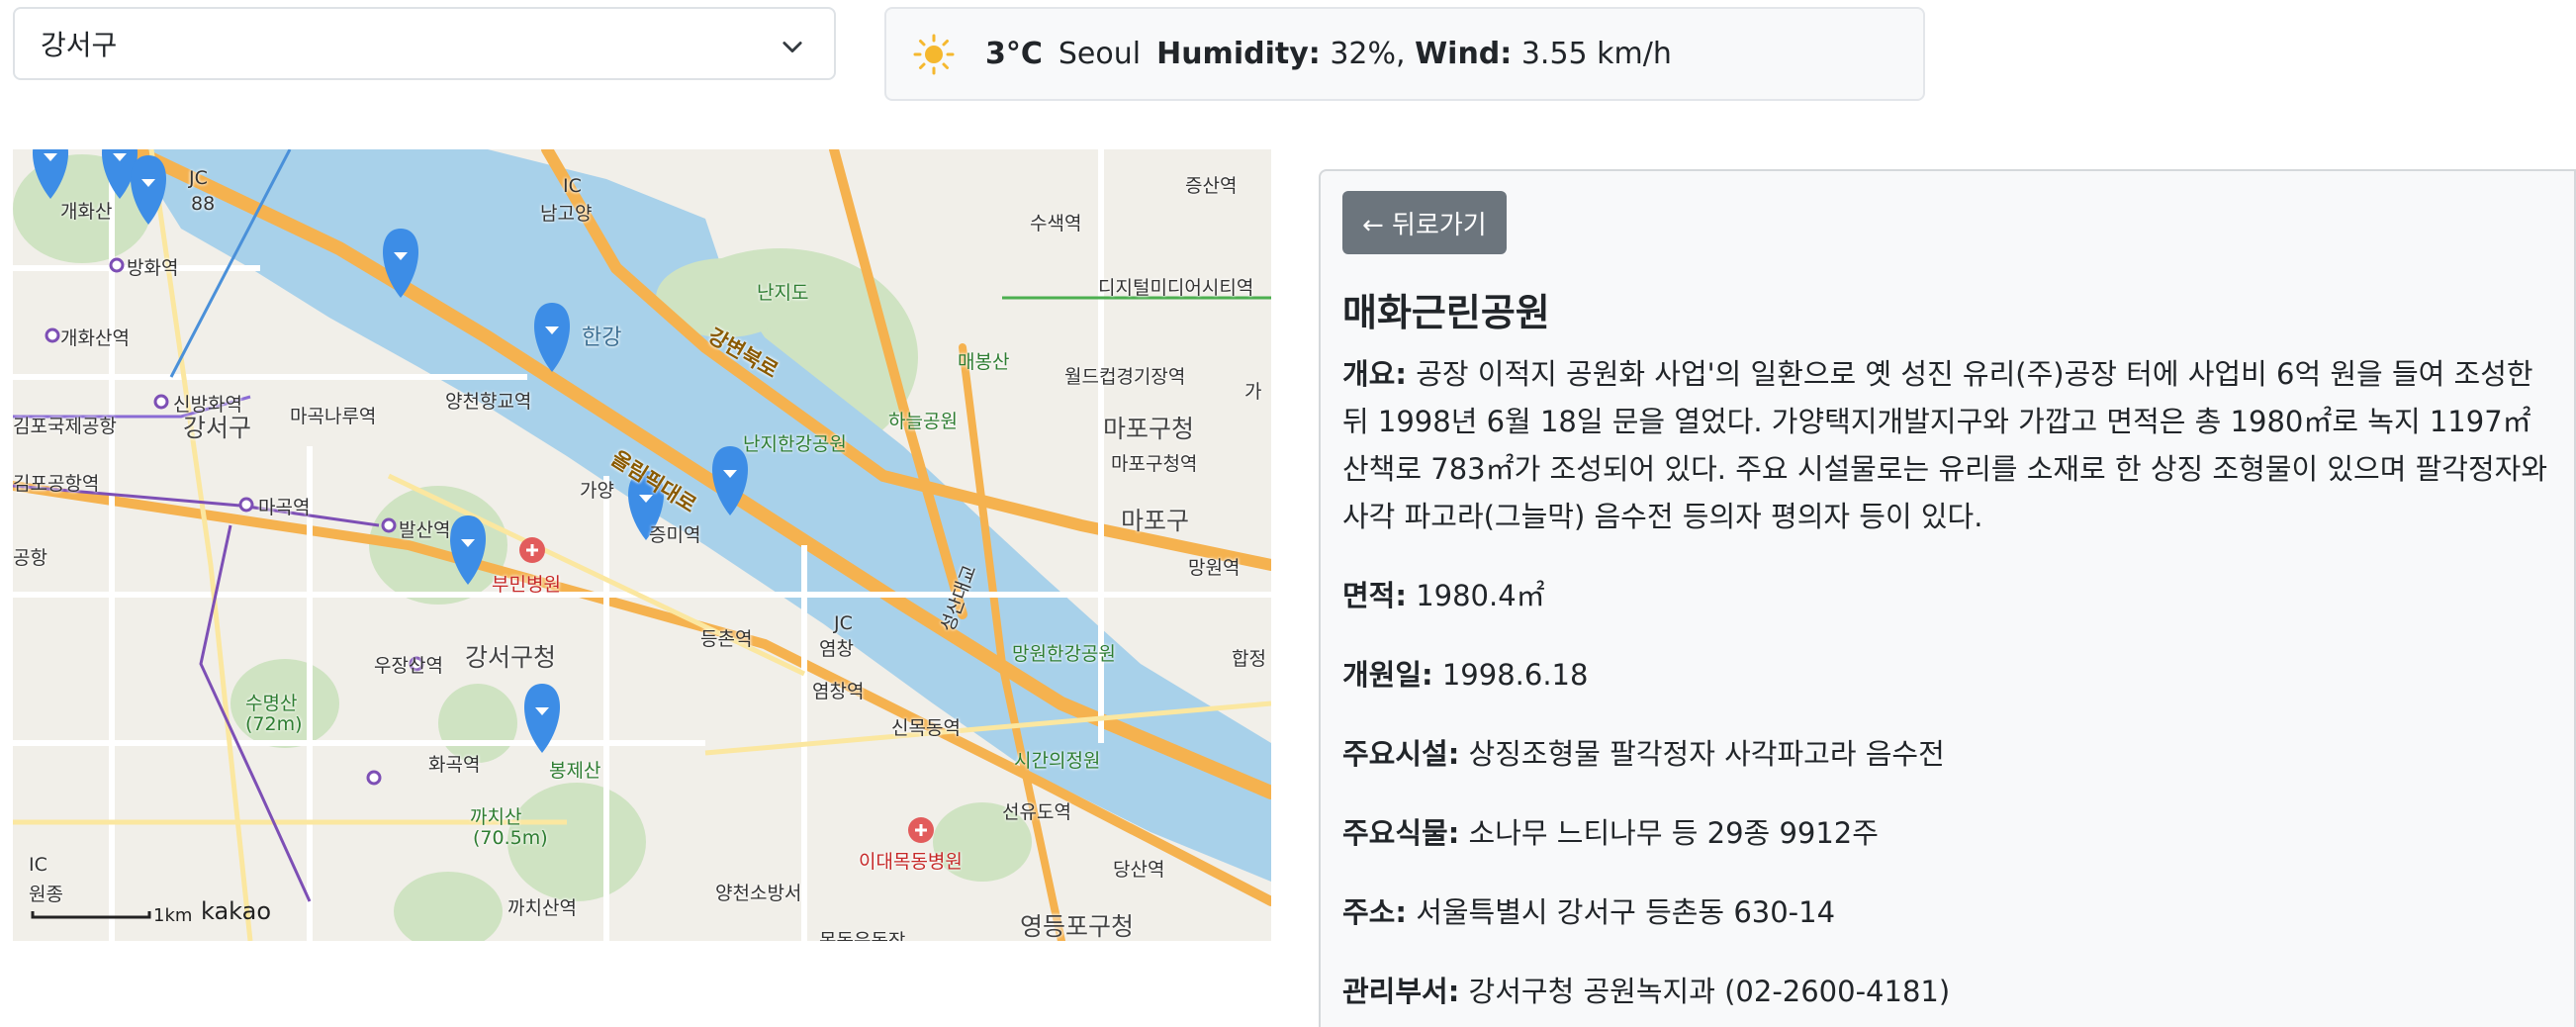 Image resolution: width=2576 pixels, height=1027 pixels. Describe the element at coordinates (926, 728) in the screenshot. I see `map-label: 신목동역` at that location.